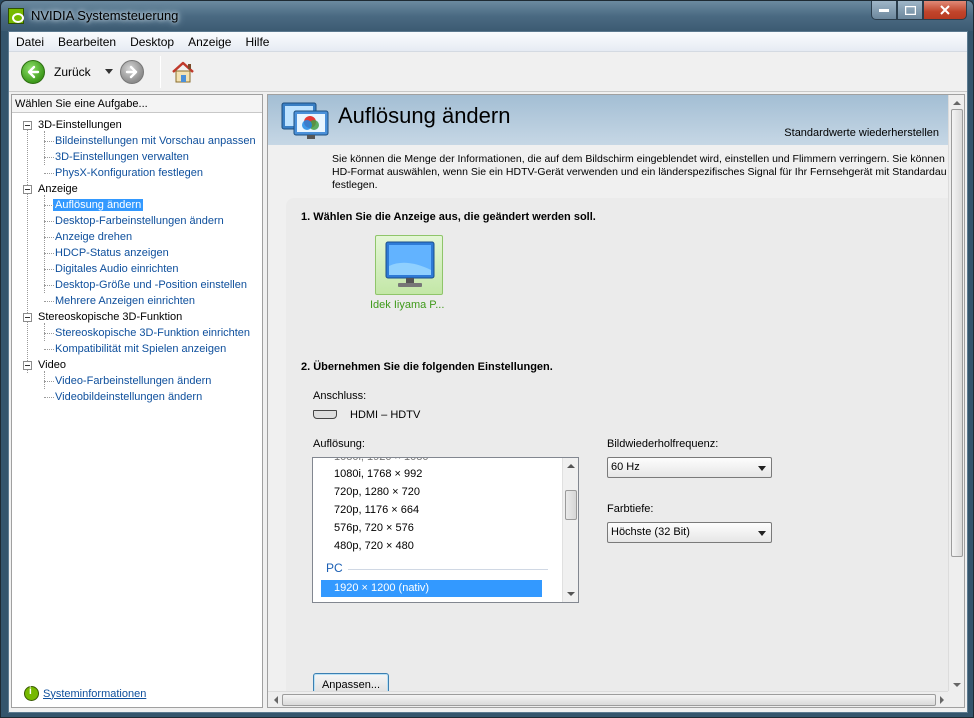 This screenshot has width=974, height=718. I want to click on tree-item-desktop-farbe: Desktop-Farbeinstellungen ändern, so click(137, 221).